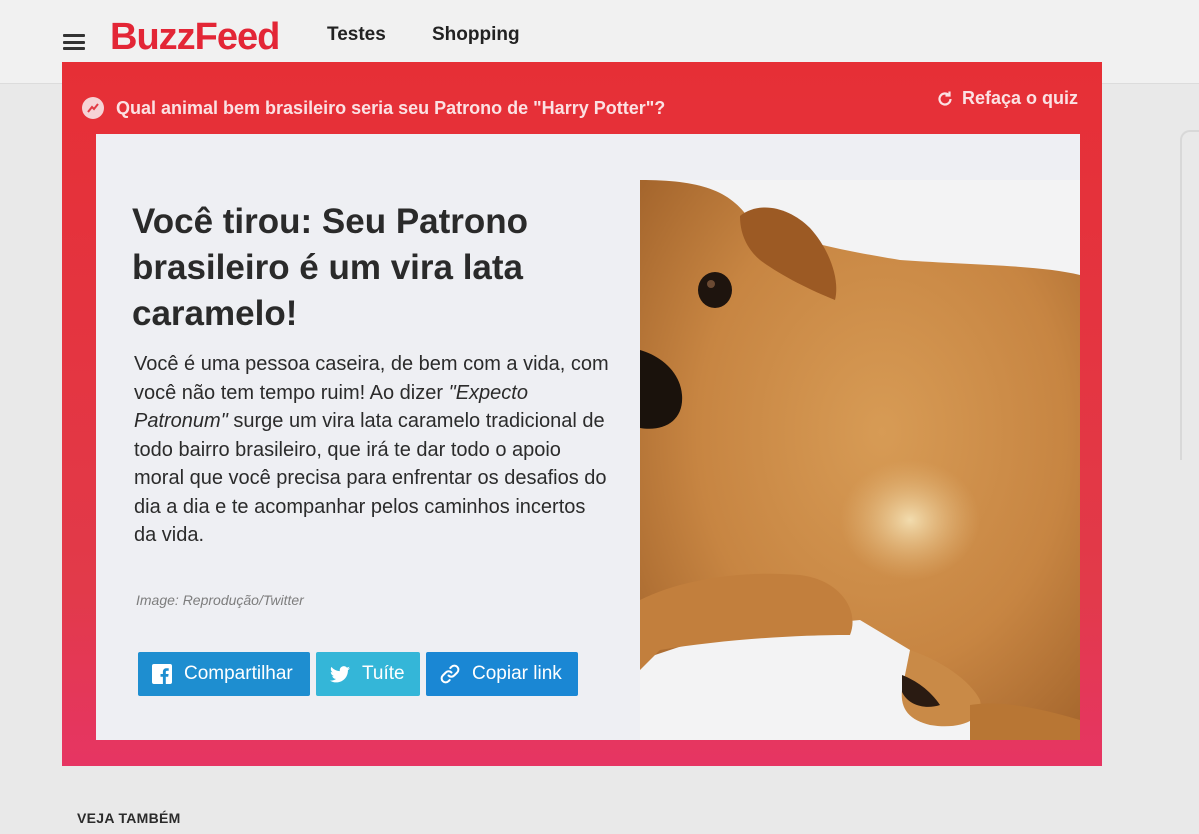  I want to click on share-twitter-label: Tuíte, so click(383, 673).